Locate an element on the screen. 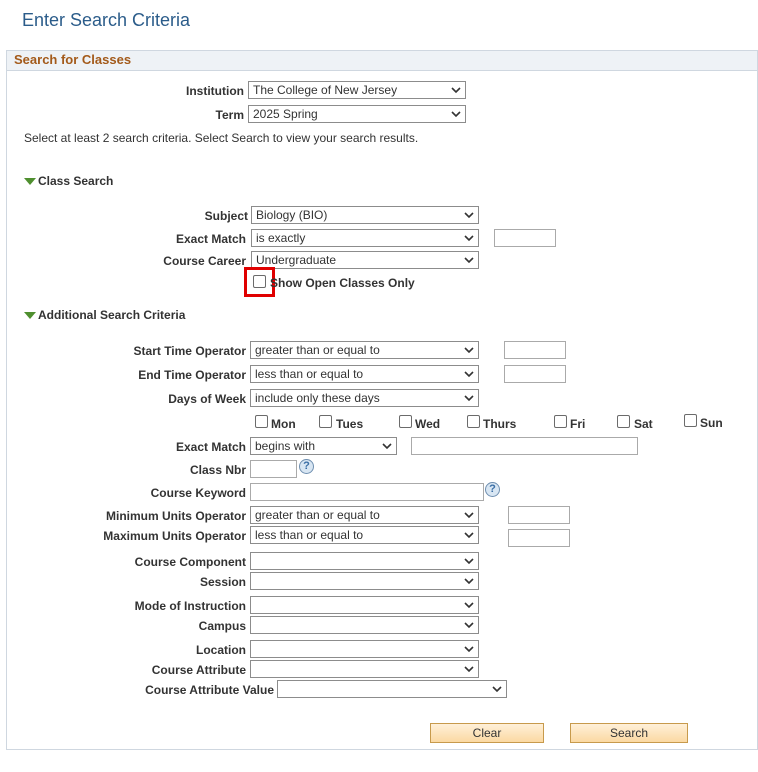  course-career-select: Undergraduate is located at coordinates (365, 260).